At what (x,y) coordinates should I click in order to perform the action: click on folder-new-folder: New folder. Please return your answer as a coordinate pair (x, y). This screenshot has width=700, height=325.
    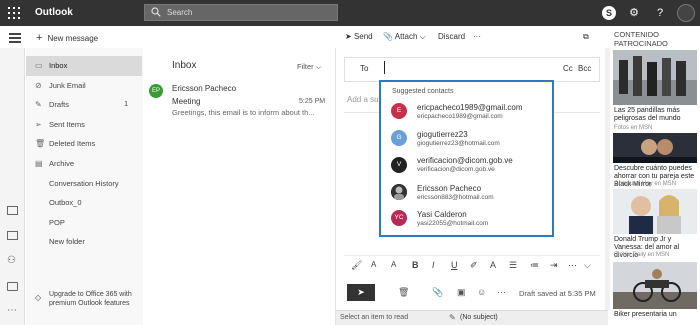
    Looking at the image, I should click on (84, 242).